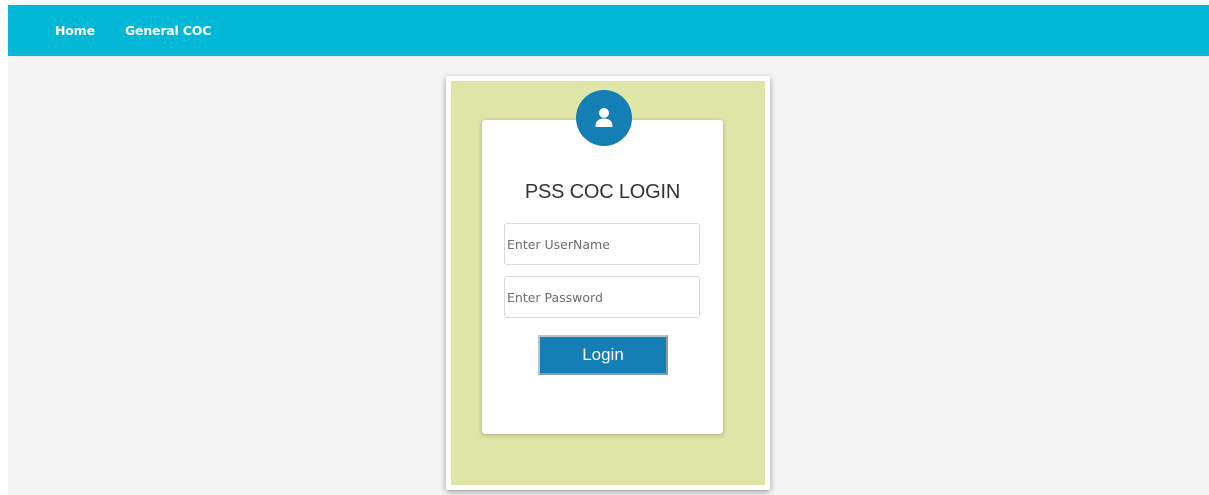 The height and width of the screenshot is (495, 1209). Describe the element at coordinates (602, 192) in the screenshot. I see `login-title: PSS COC LOGIN` at that location.